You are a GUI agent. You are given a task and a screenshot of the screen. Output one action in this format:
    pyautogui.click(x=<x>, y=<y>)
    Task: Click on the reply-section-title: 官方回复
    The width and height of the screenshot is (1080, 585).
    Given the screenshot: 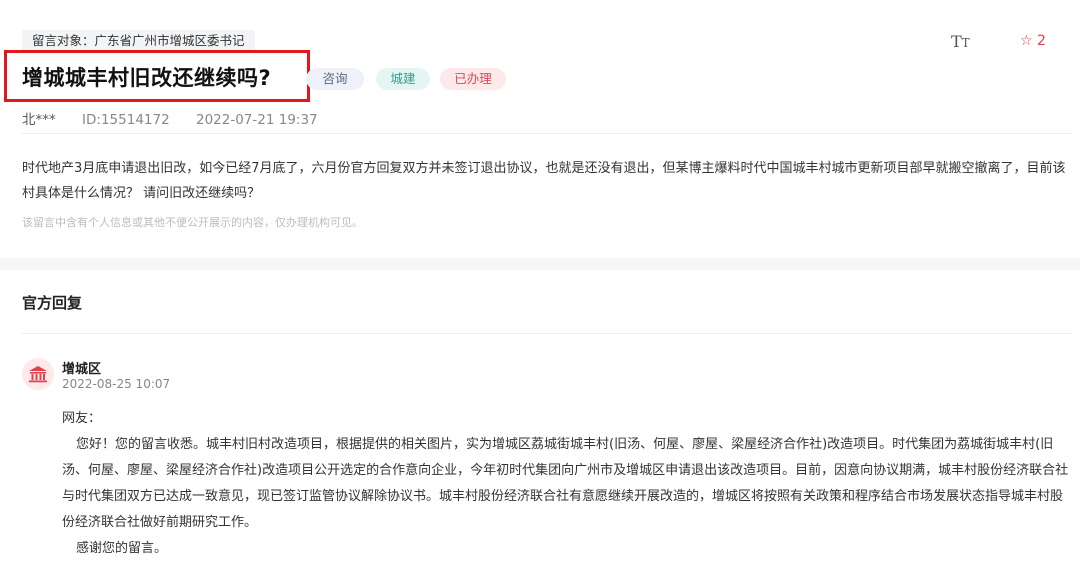 What is the action you would take?
    pyautogui.click(x=52, y=303)
    